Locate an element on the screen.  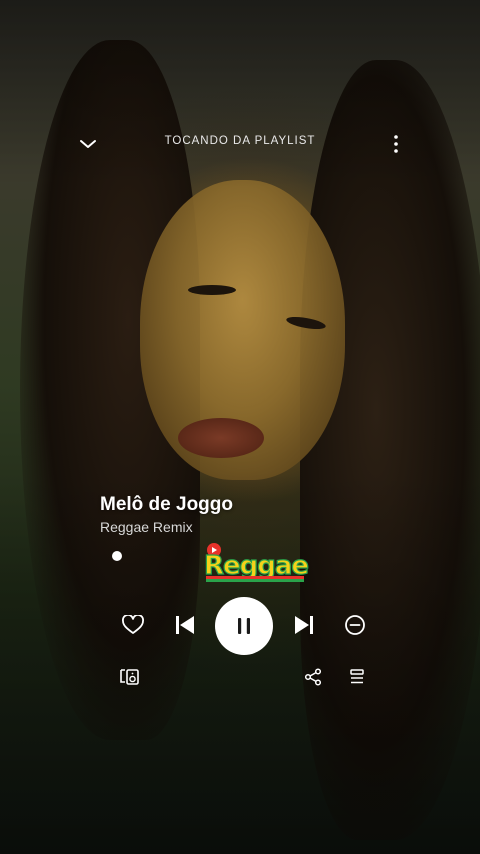
connect-device-icon is located at coordinates (129, 677).